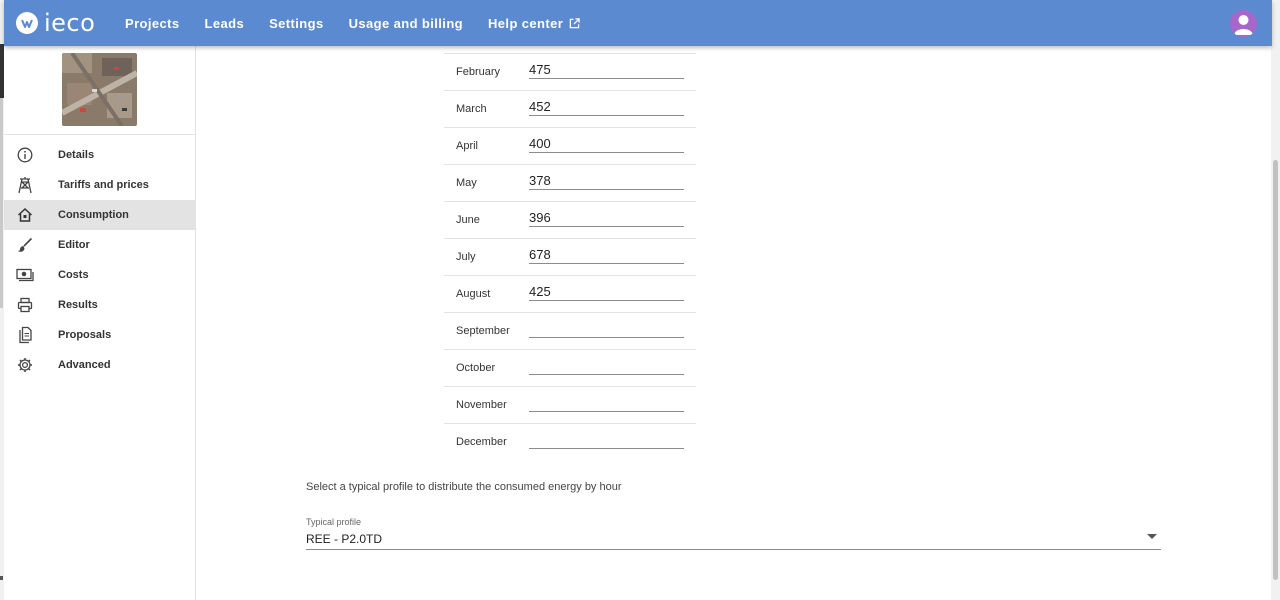  I want to click on sidebar-item-editor: Editor, so click(99, 245).